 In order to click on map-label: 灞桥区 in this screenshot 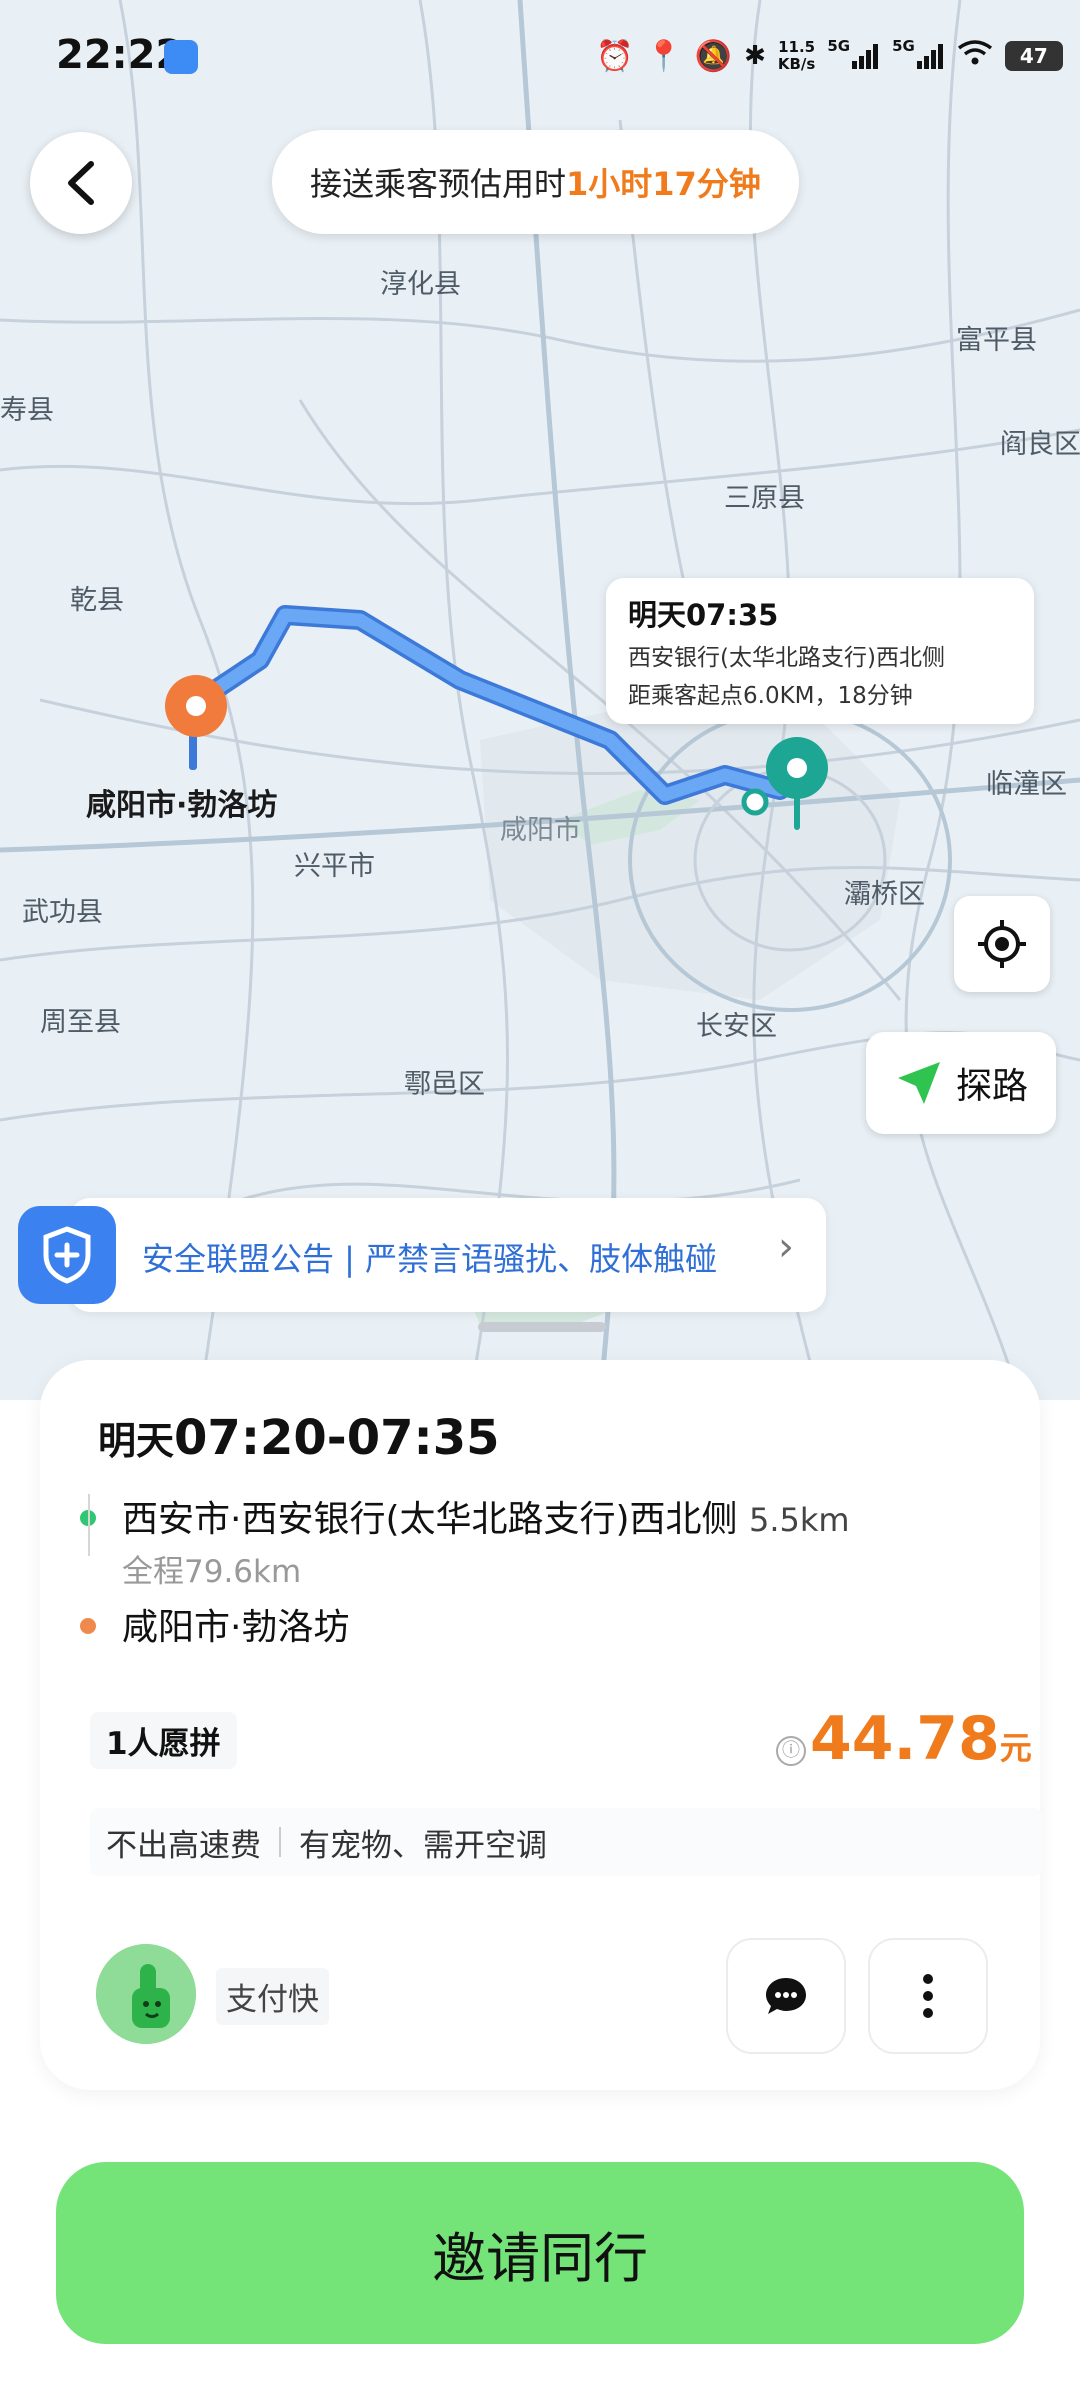, I will do `click(884, 894)`.